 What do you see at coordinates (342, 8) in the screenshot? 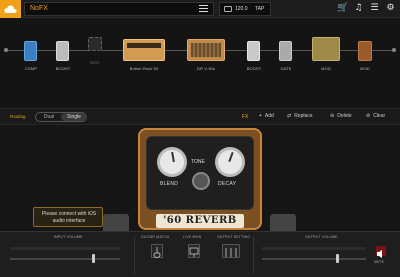
I see `cart-icon: 🛒` at bounding box center [342, 8].